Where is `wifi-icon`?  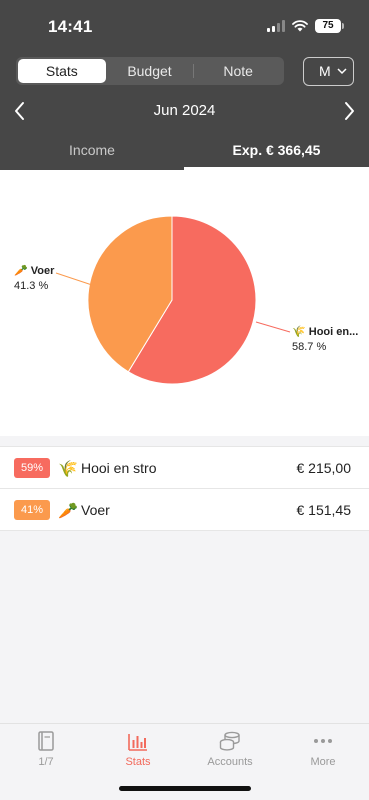 wifi-icon is located at coordinates (300, 26).